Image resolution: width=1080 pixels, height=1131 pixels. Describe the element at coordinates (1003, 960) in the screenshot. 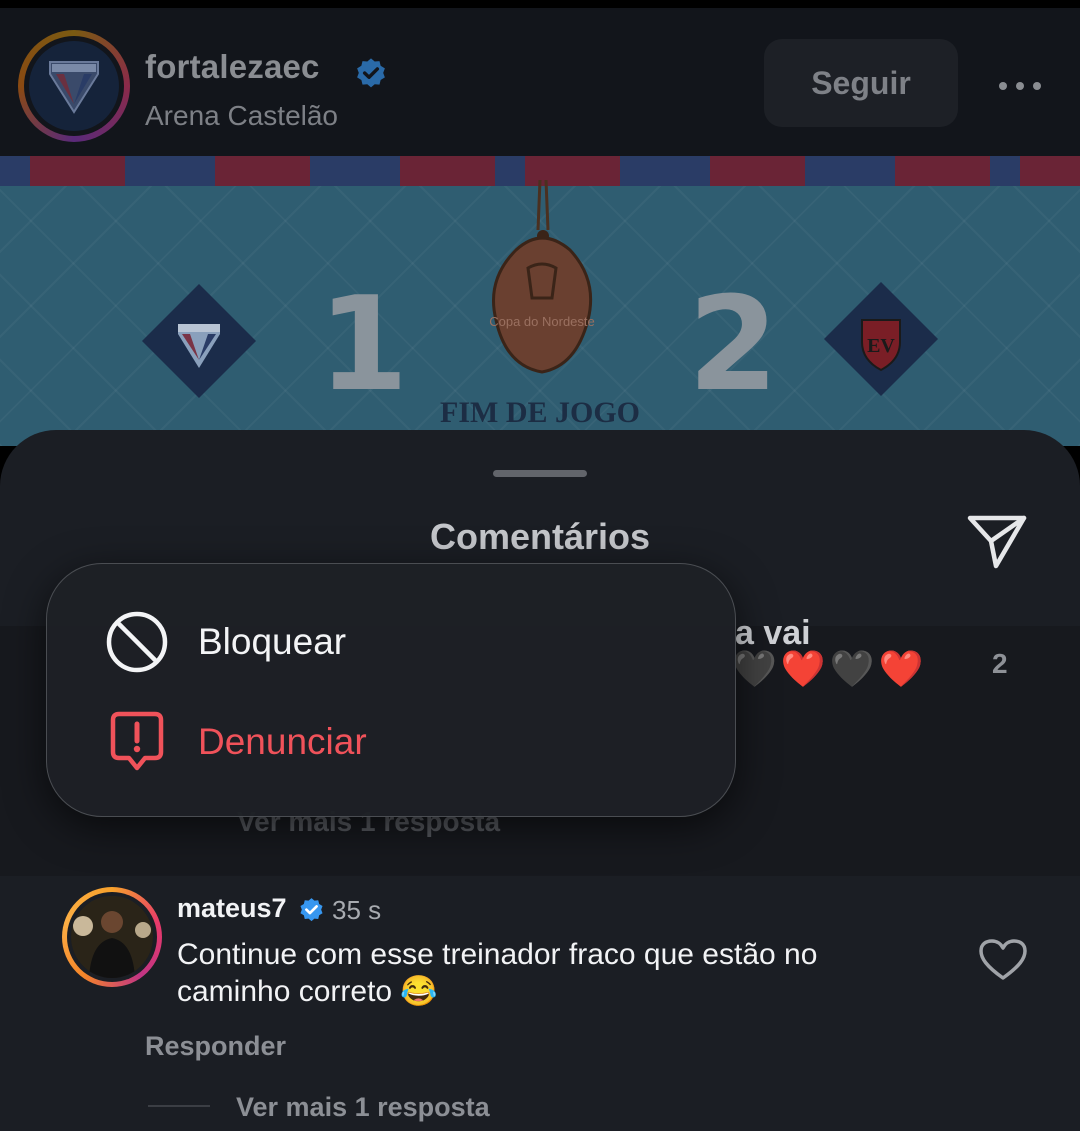

I see `heart-icon` at that location.